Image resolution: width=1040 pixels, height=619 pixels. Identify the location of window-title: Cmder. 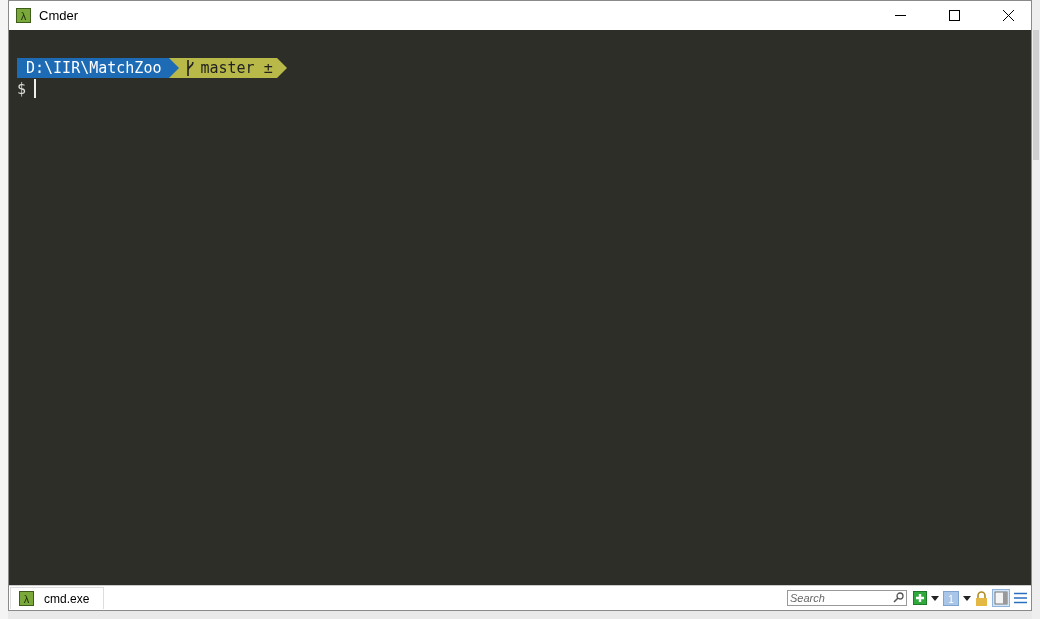
(59, 15).